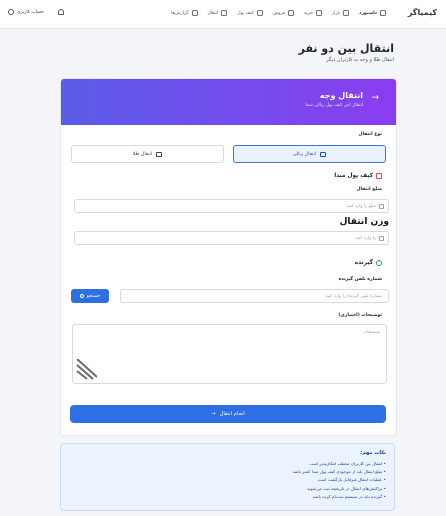 The width and height of the screenshot is (446, 516). I want to click on nav-item-reports: گزارش‌ها, so click(184, 13).